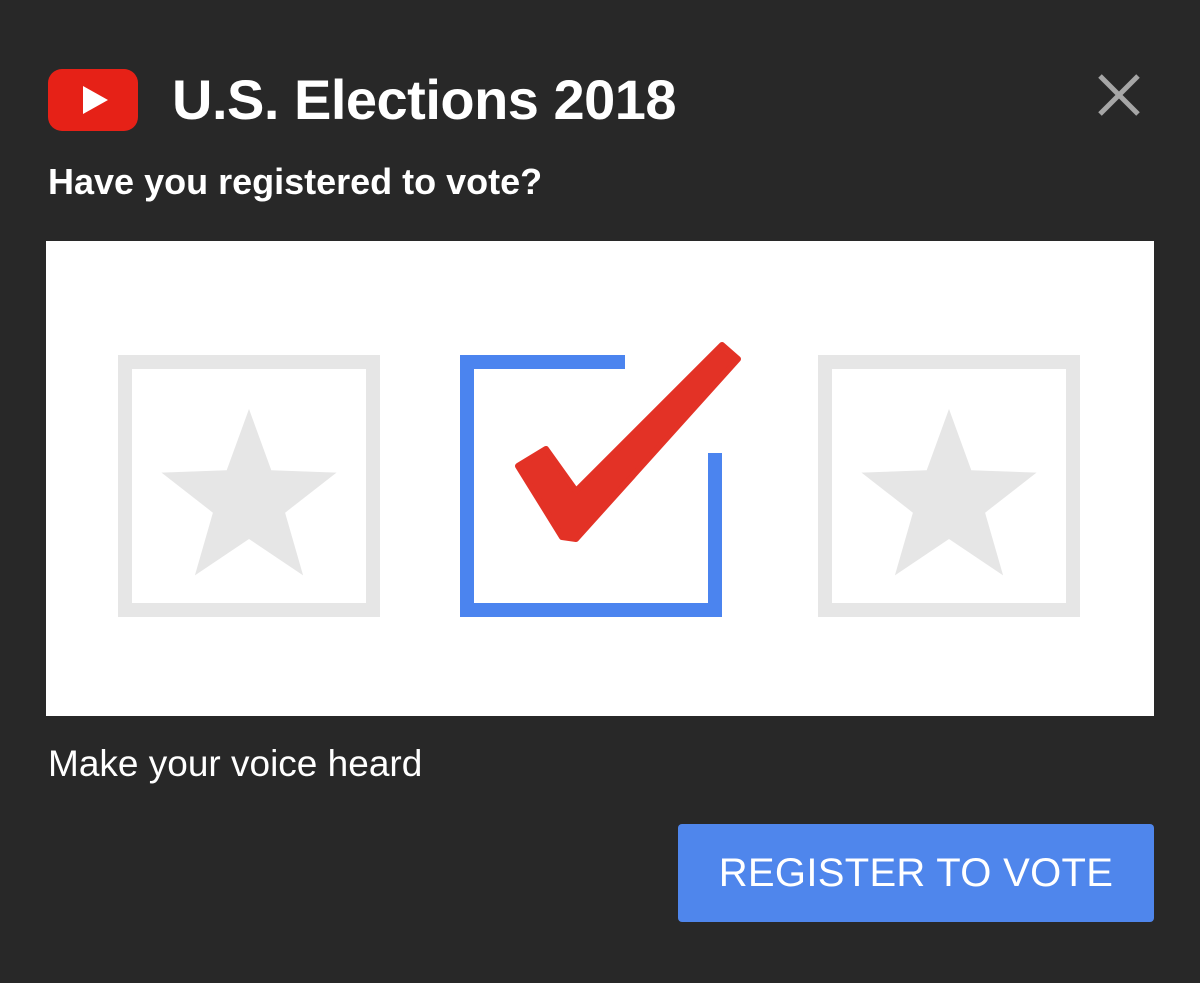  What do you see at coordinates (295, 181) in the screenshot?
I see `registration-question: Have you registered to vote?` at bounding box center [295, 181].